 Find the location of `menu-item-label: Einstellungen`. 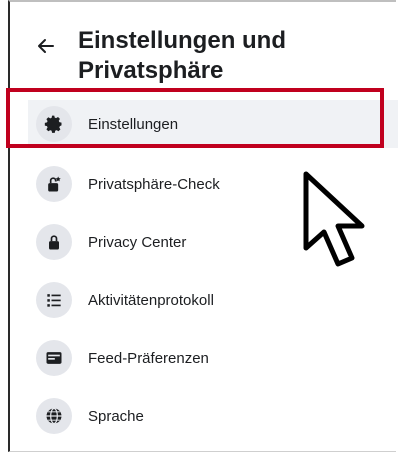

menu-item-label: Einstellungen is located at coordinates (133, 124).